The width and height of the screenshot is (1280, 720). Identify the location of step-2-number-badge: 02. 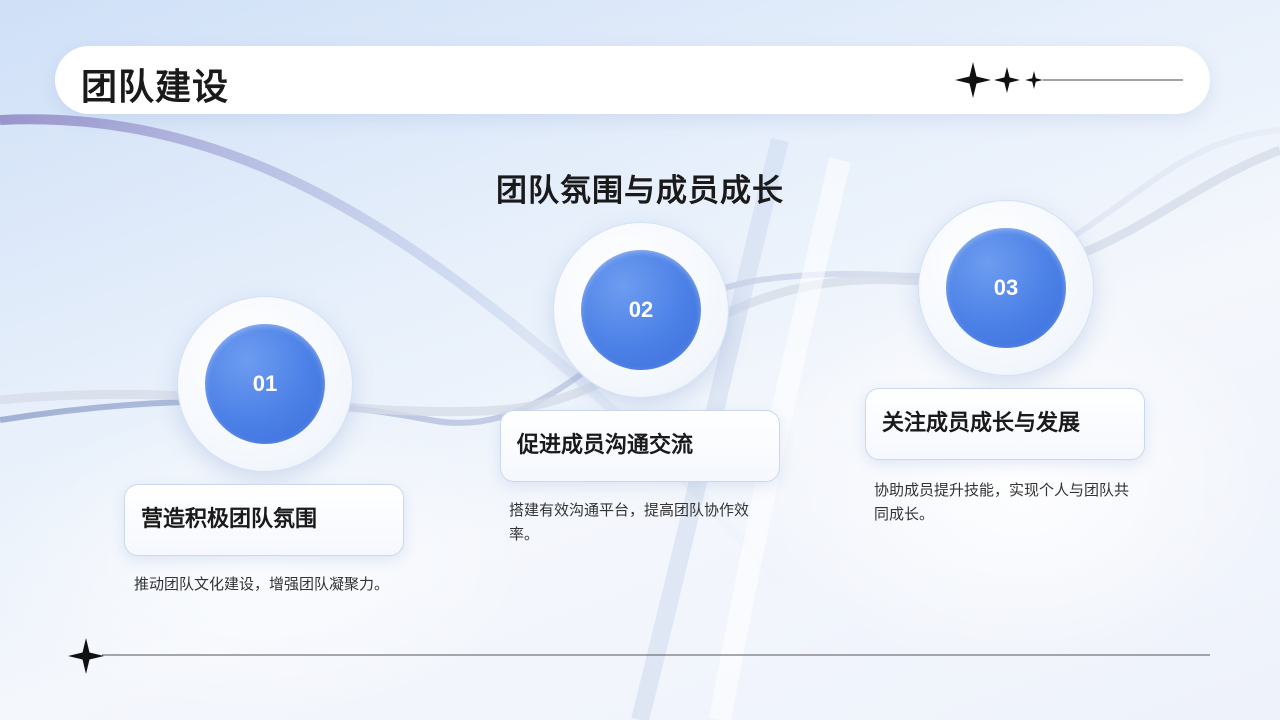
(641, 310).